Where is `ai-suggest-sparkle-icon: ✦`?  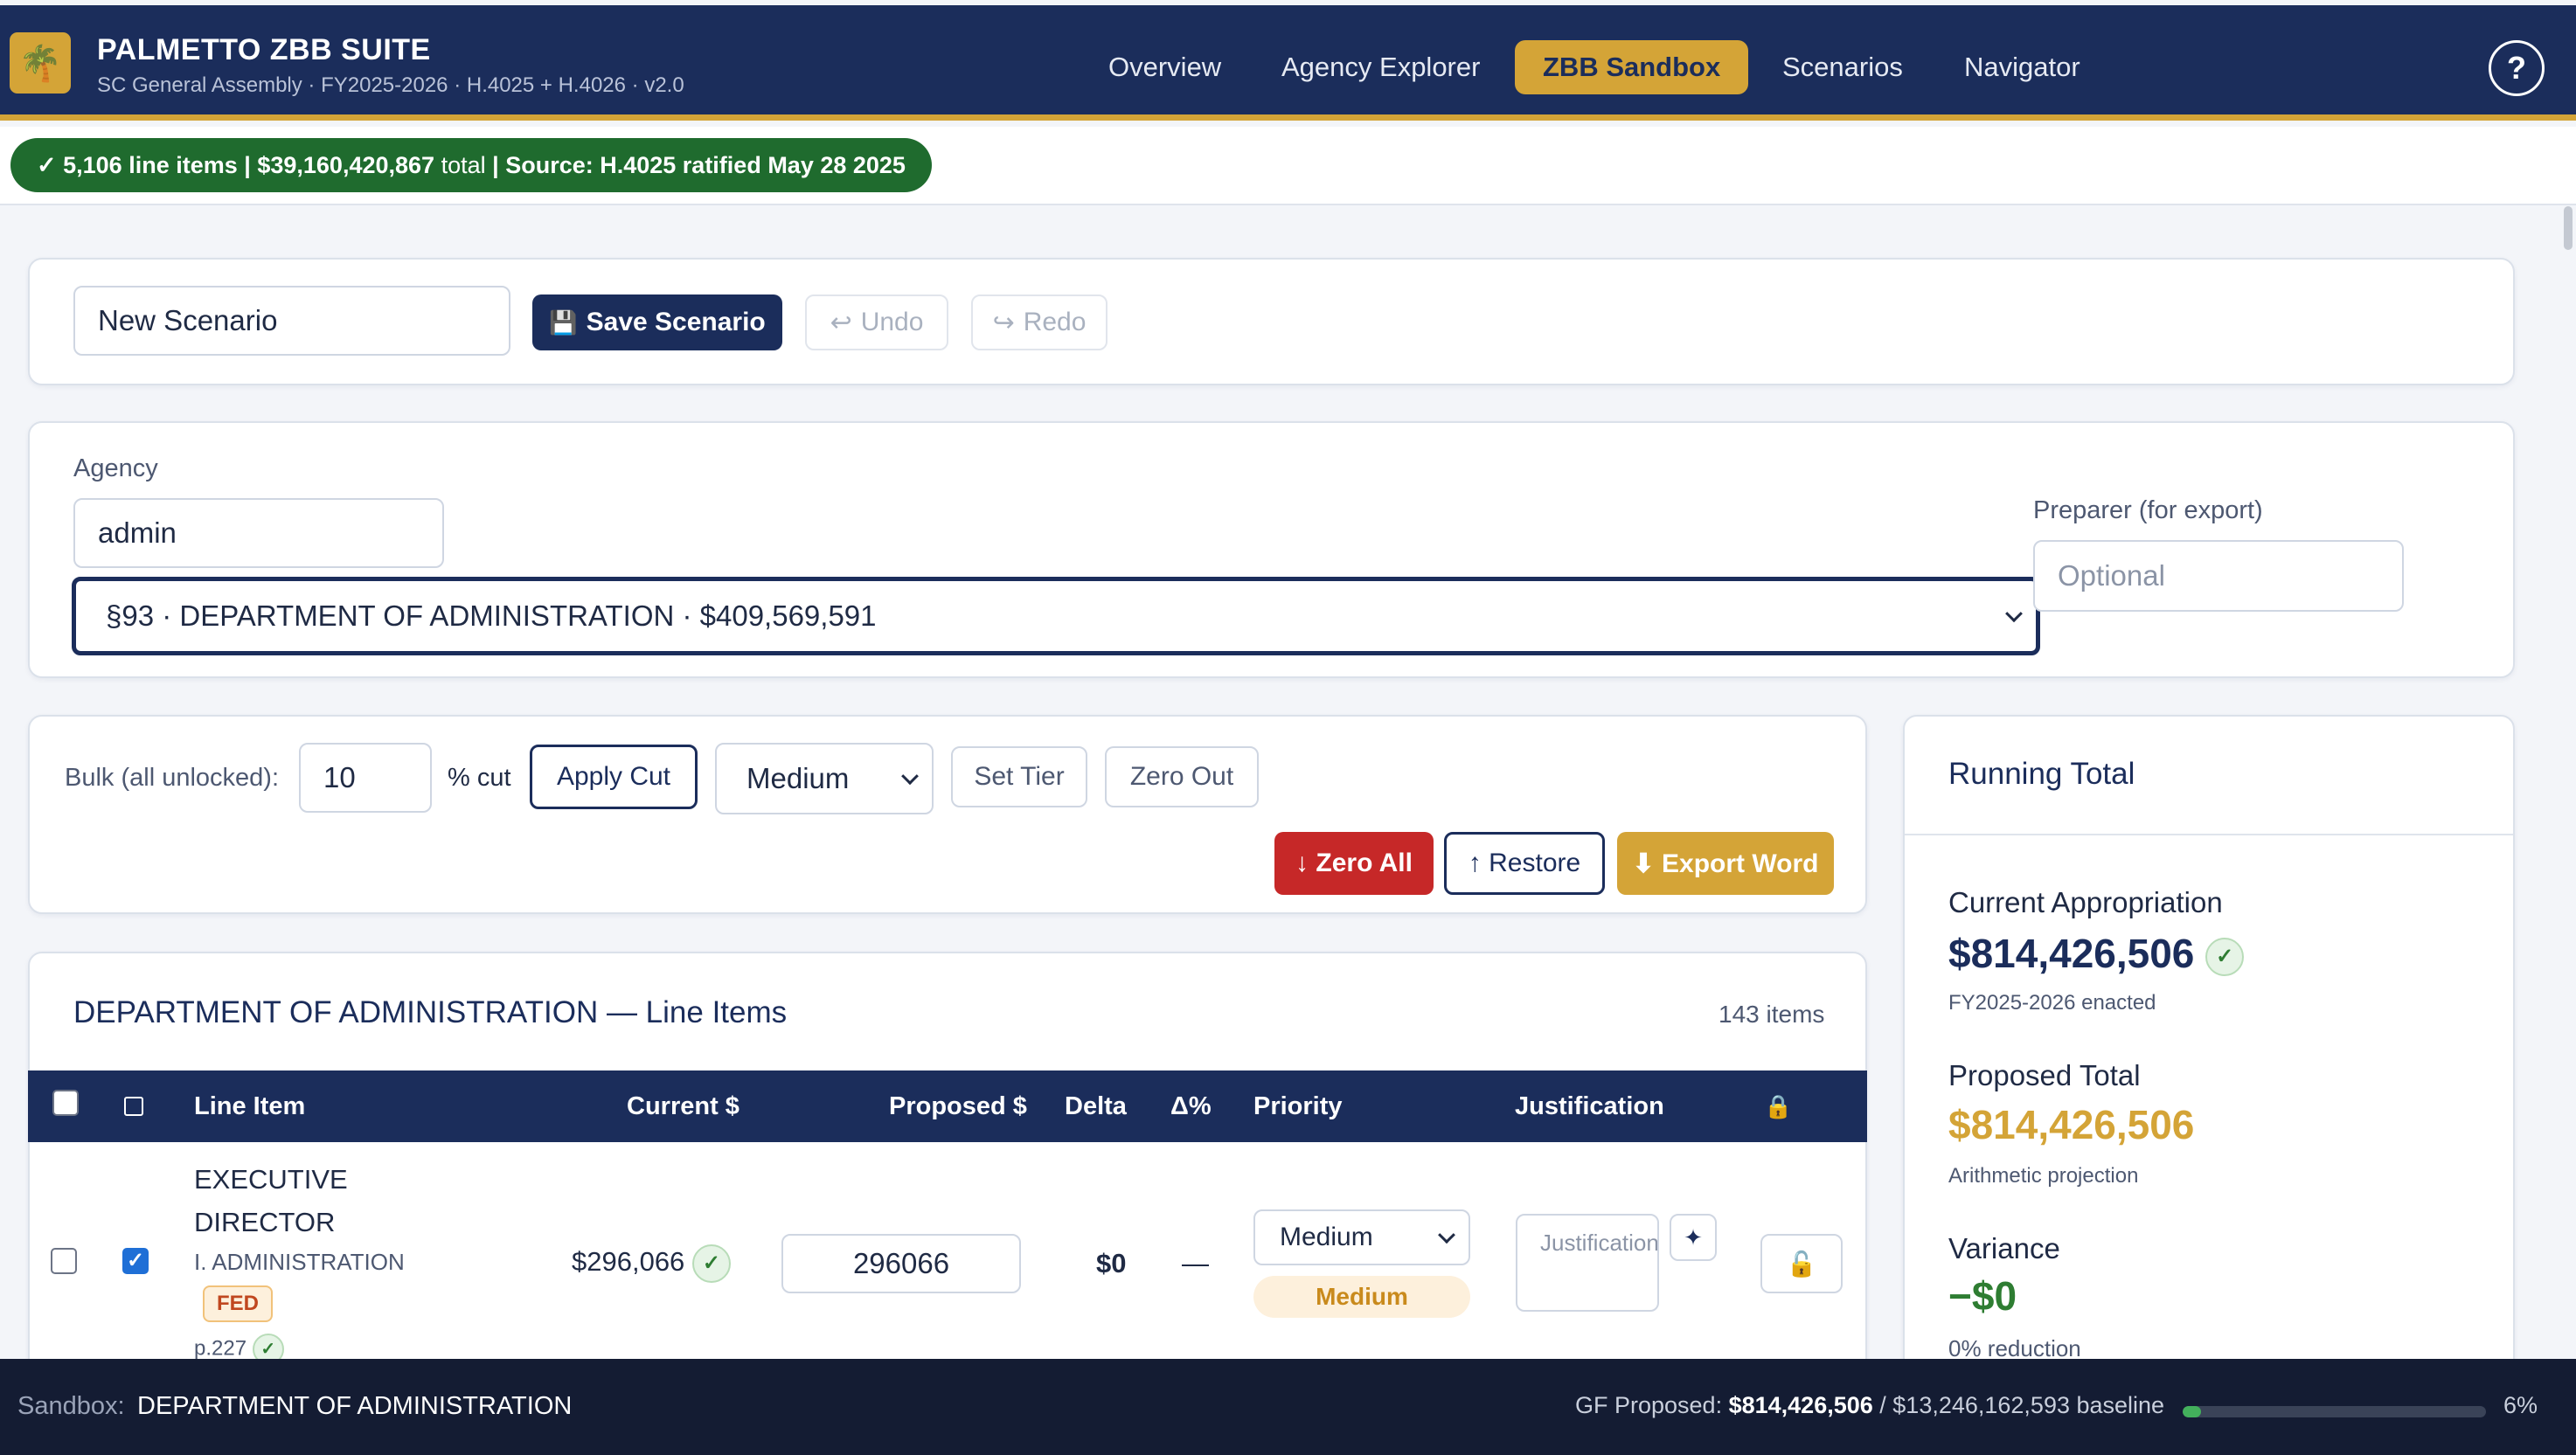 ai-suggest-sparkle-icon: ✦ is located at coordinates (1693, 1237).